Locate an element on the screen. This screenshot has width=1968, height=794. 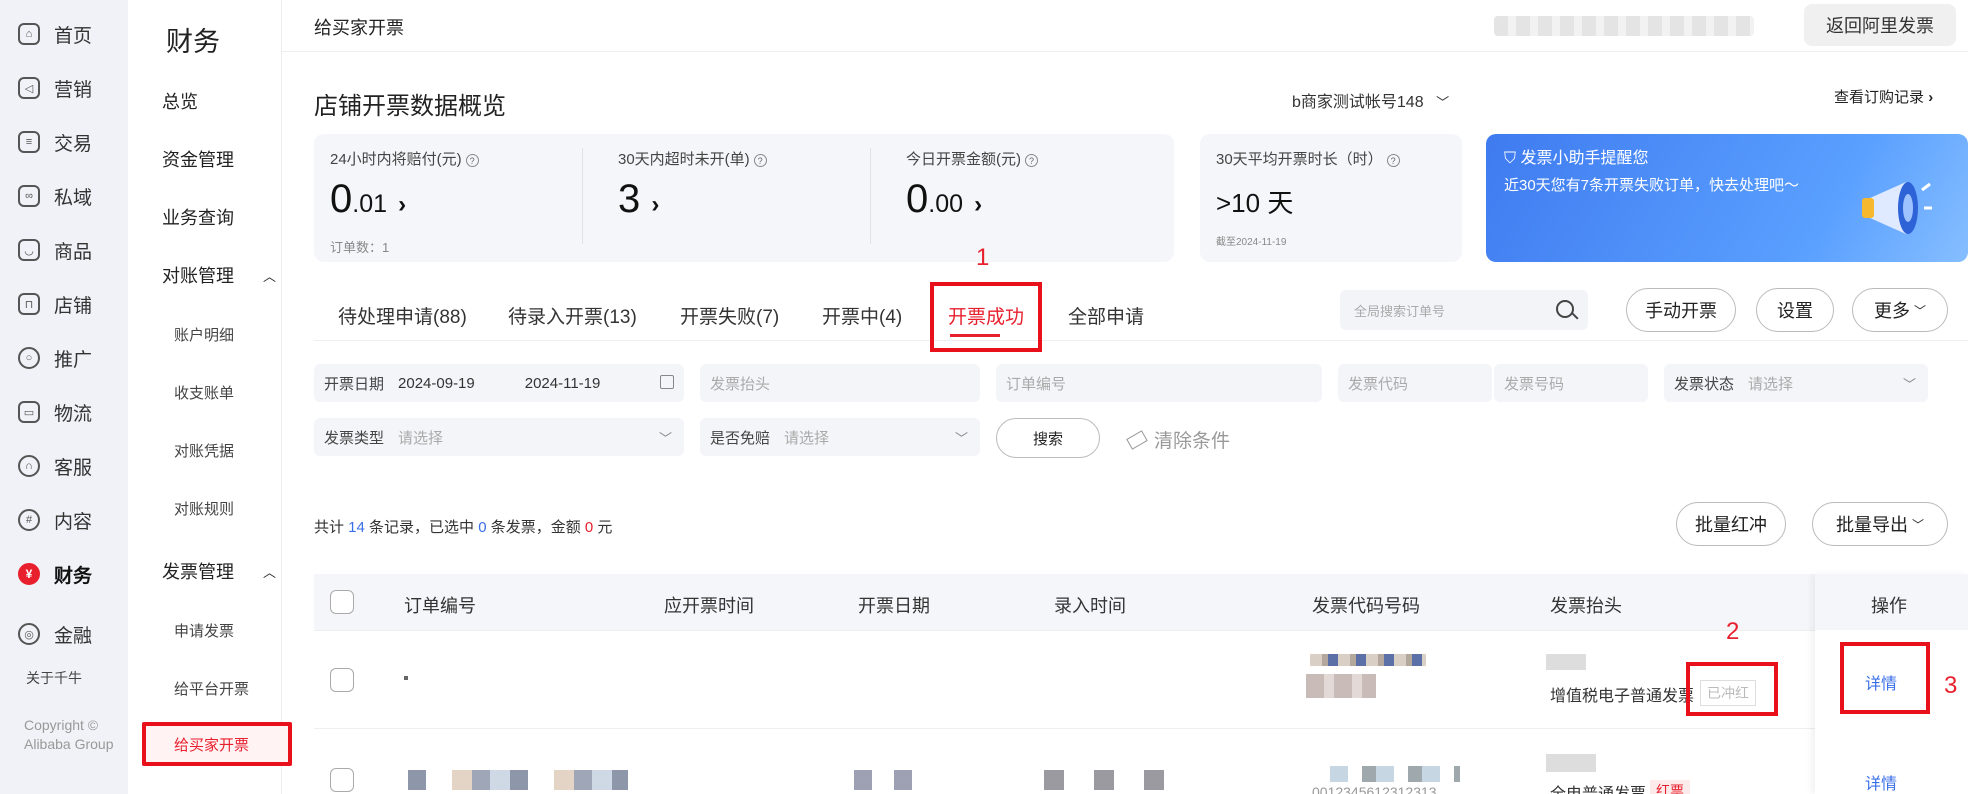
overview-title: 店铺开票数据概览 is located at coordinates (410, 106).